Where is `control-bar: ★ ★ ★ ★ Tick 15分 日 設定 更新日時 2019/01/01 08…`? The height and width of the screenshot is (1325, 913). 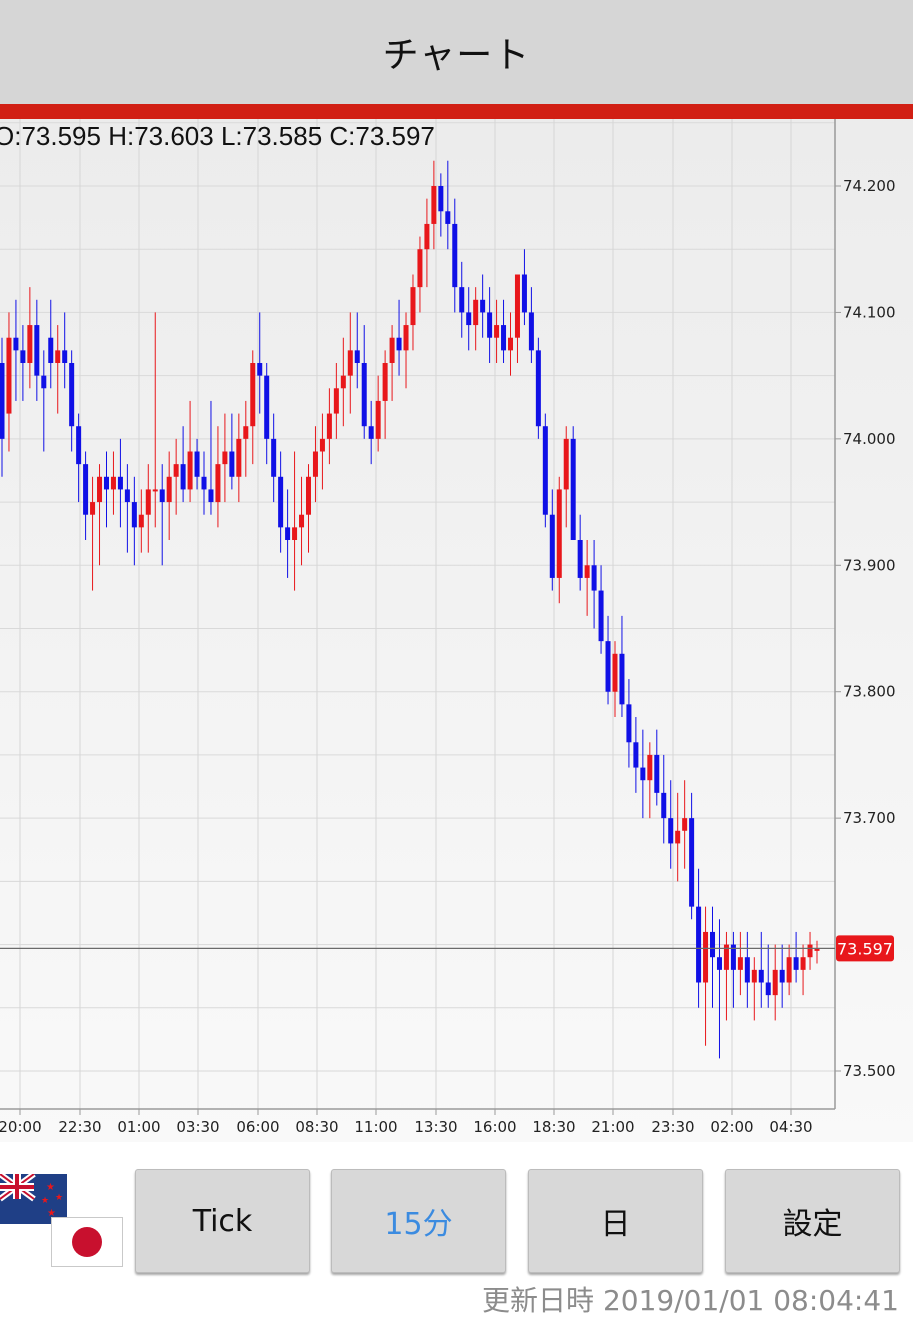 control-bar: ★ ★ ★ ★ Tick 15分 日 設定 更新日時 2019/01/01 08… is located at coordinates (456, 1233).